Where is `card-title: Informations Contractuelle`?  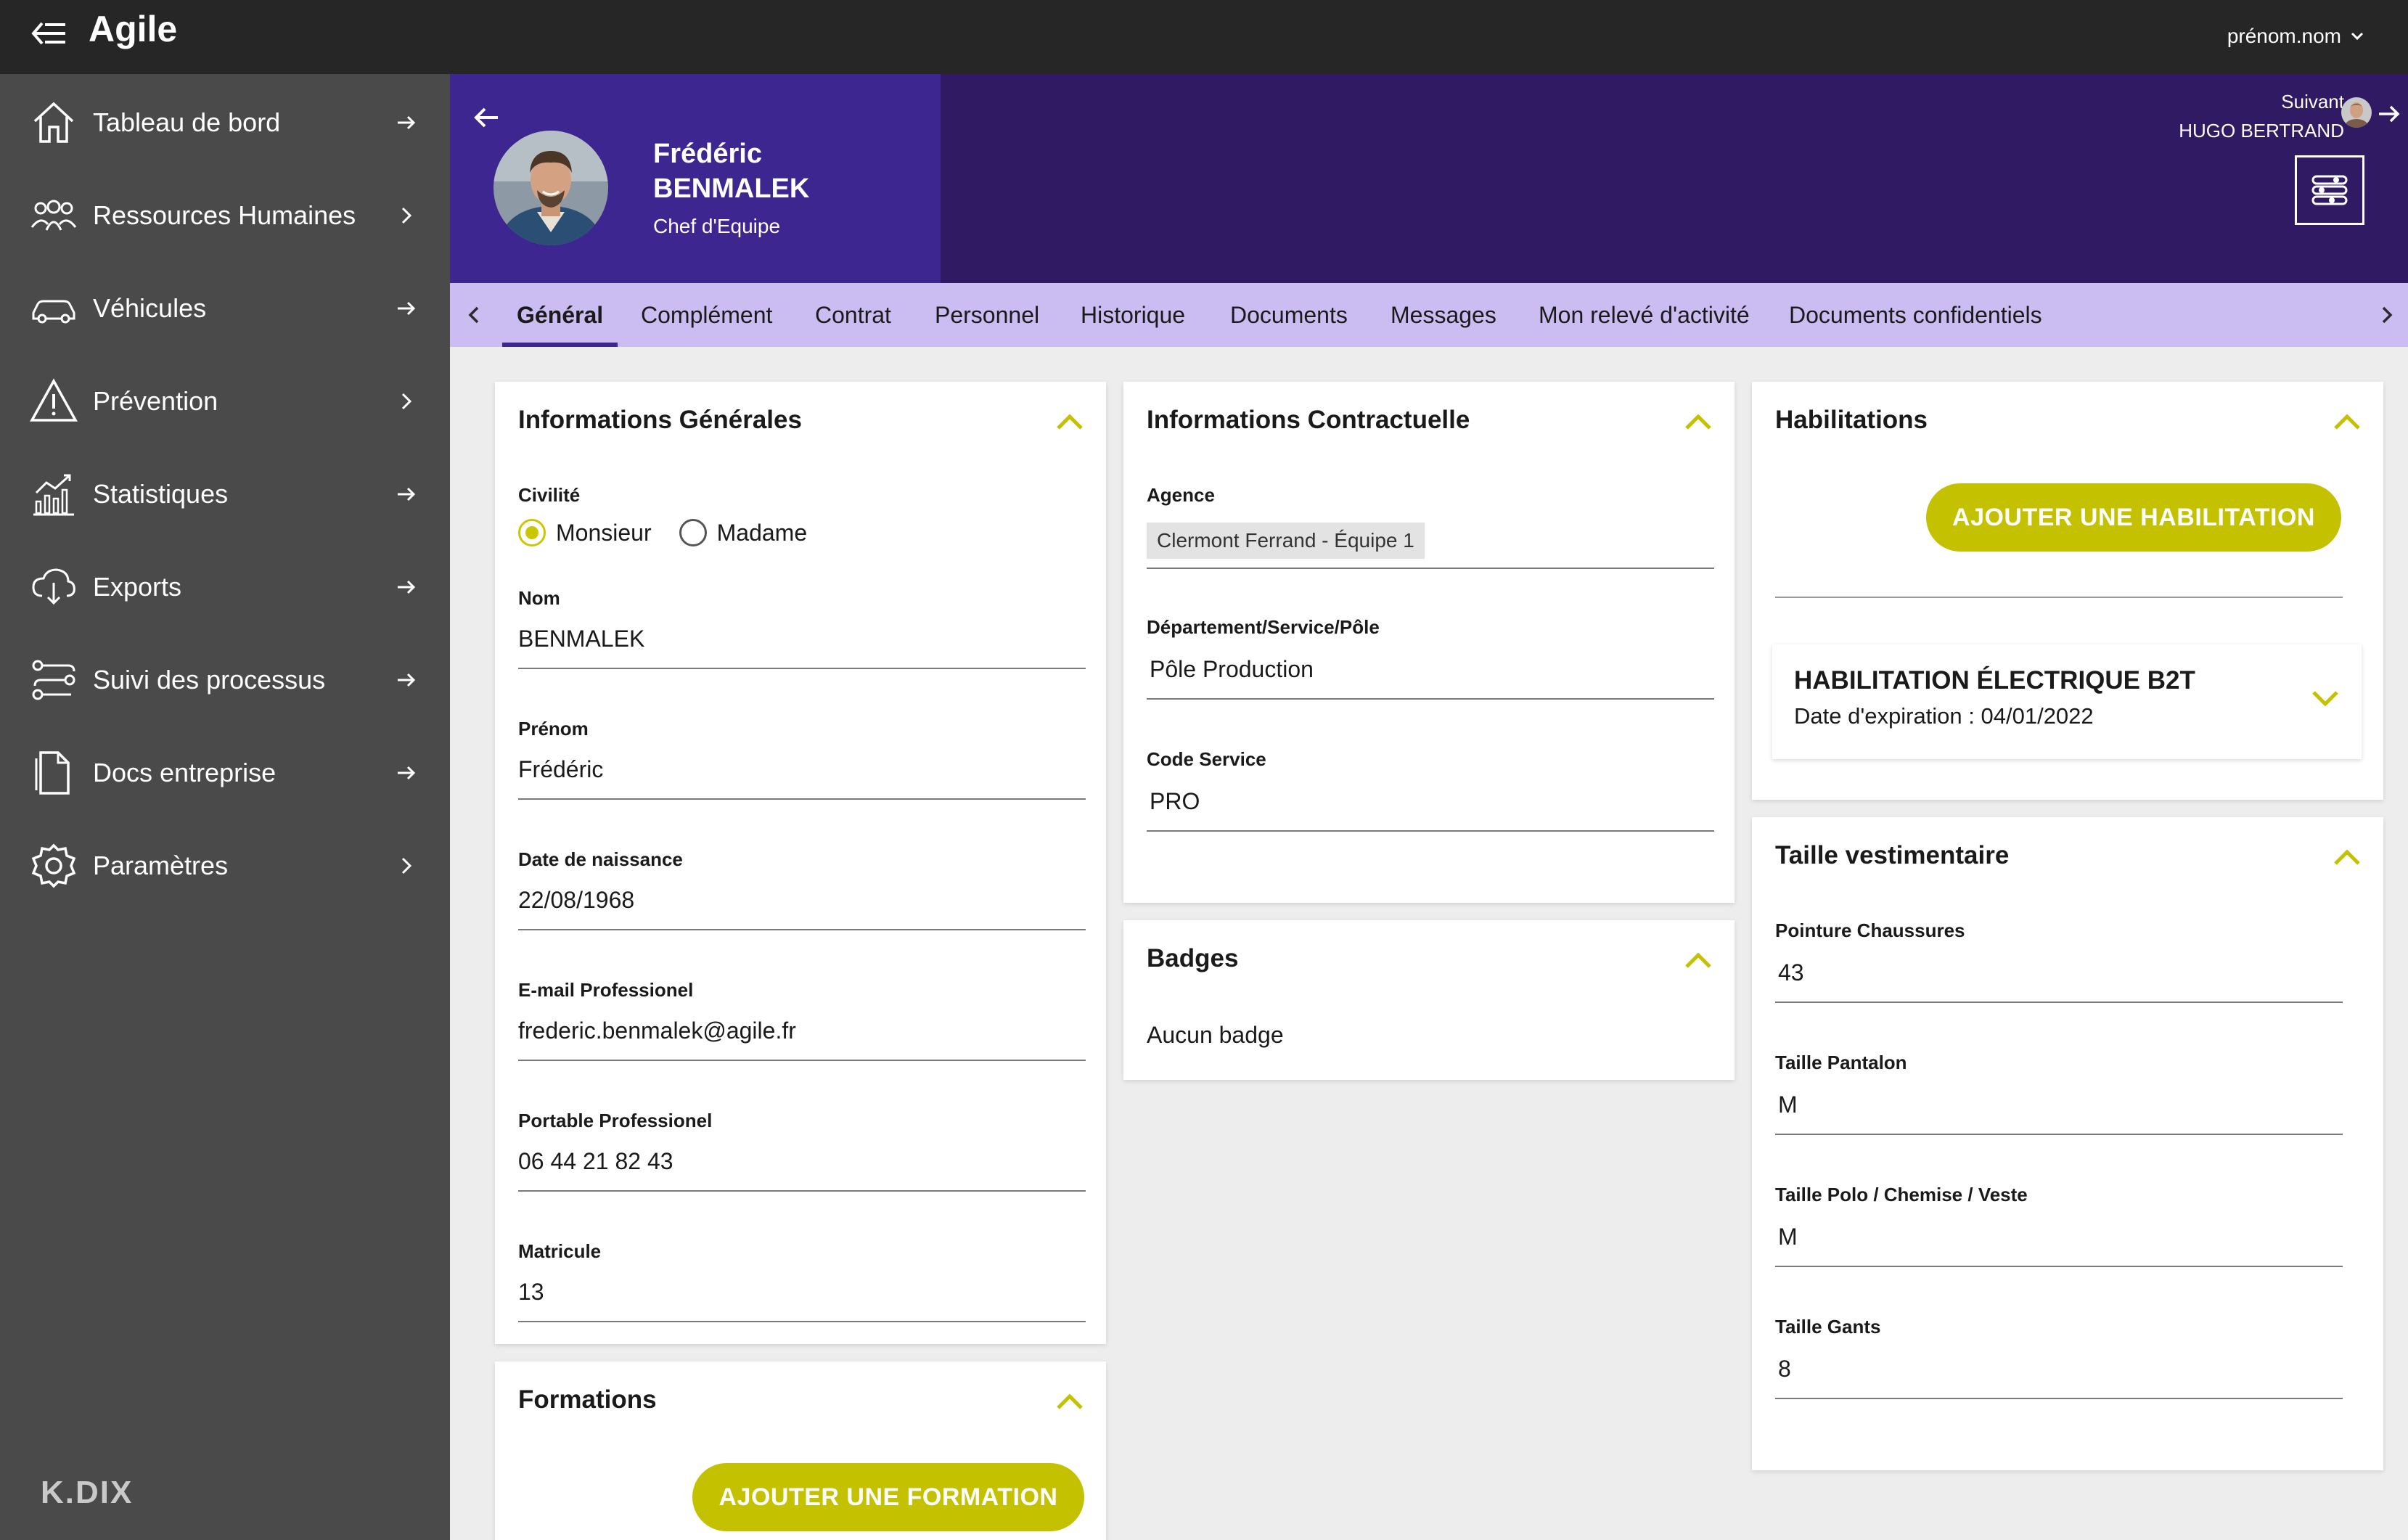
card-title: Informations Contractuelle is located at coordinates (1308, 420).